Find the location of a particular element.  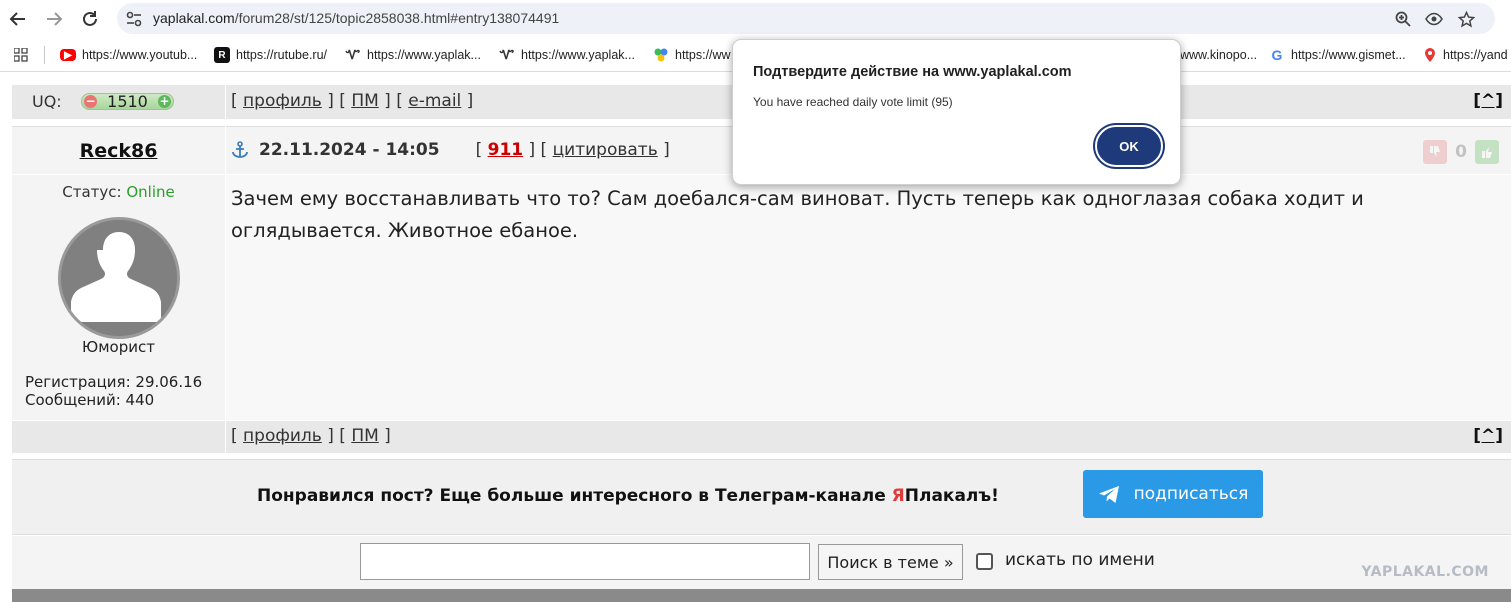

dialog-title: Подтвердите действие на www.yaplakal.com is located at coordinates (912, 72).